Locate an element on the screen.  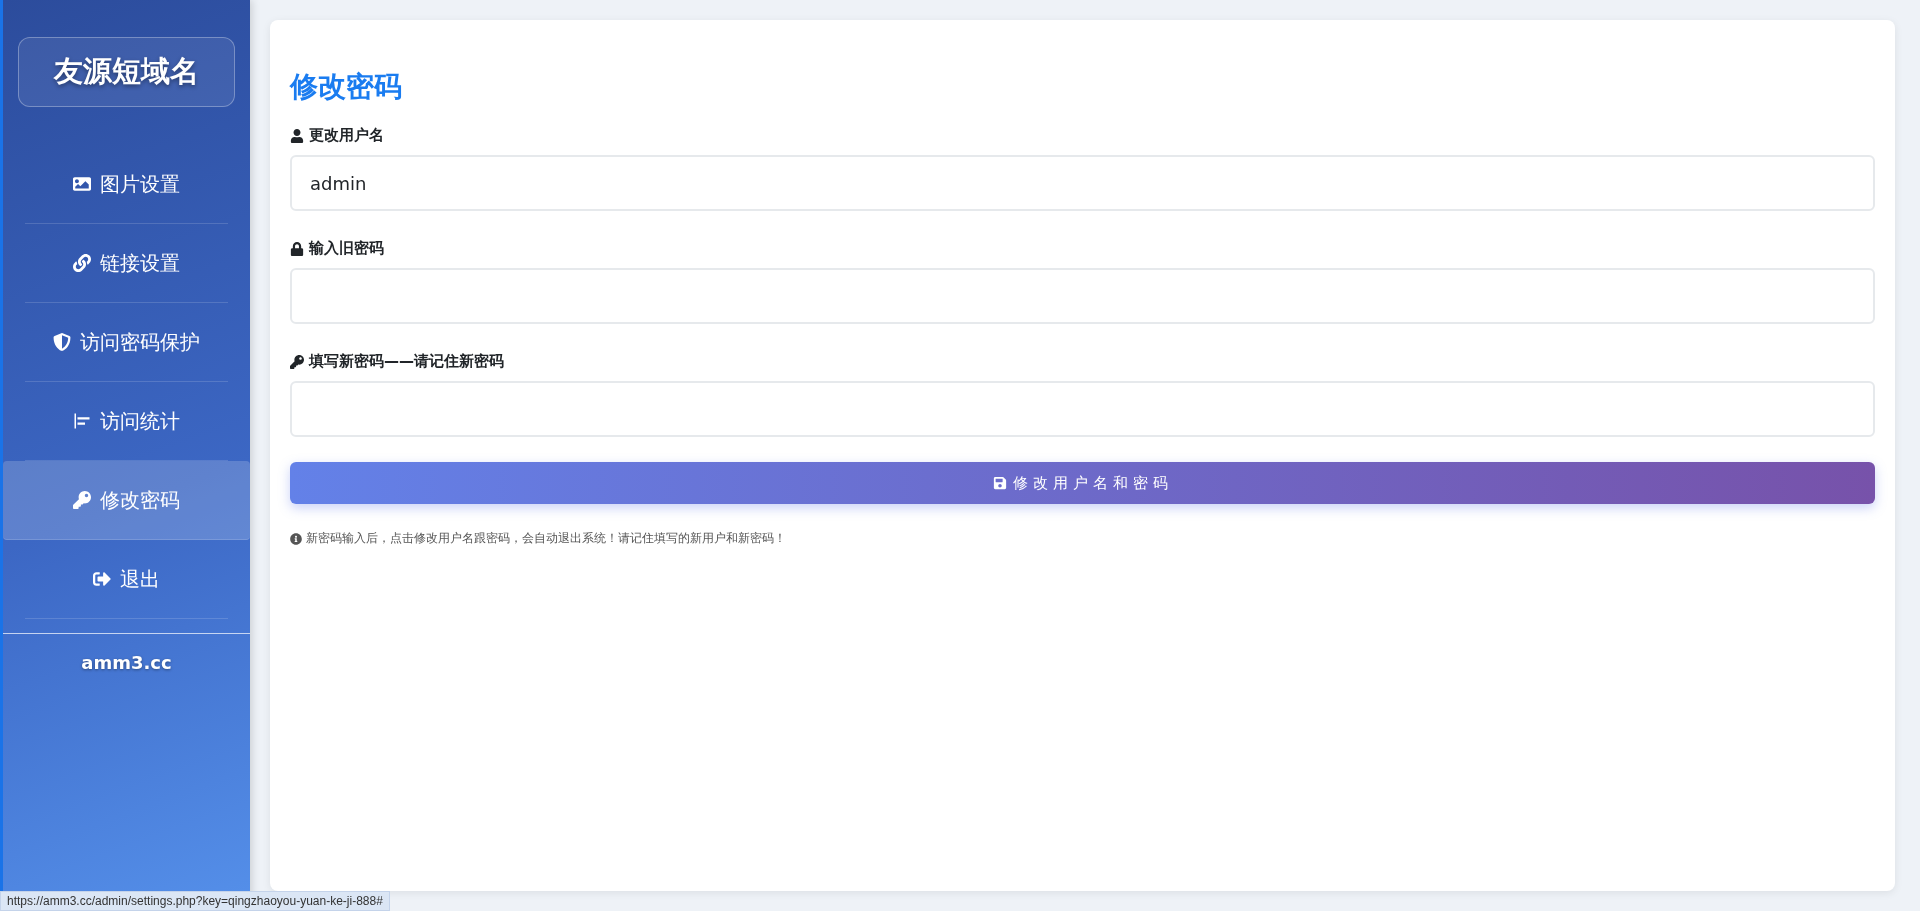
site-name: amm3.cc is located at coordinates (126, 662).